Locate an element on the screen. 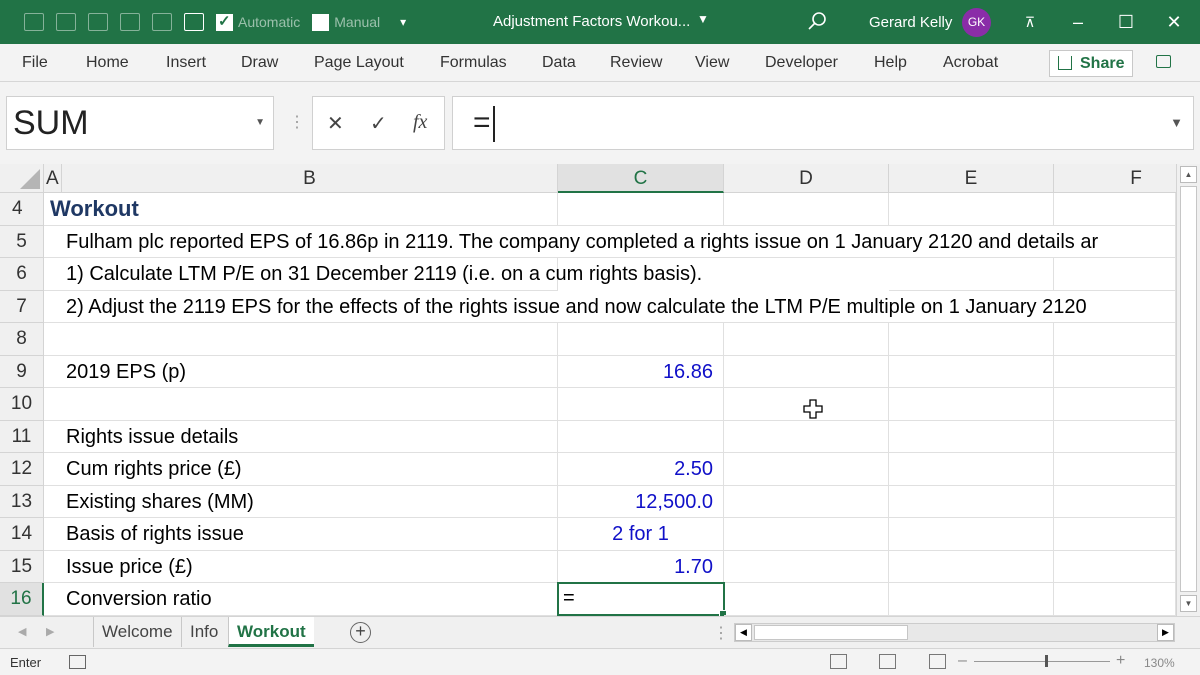 Image resolution: width=1200 pixels, height=675 pixels. cell-c15: 1.70 is located at coordinates (641, 566).